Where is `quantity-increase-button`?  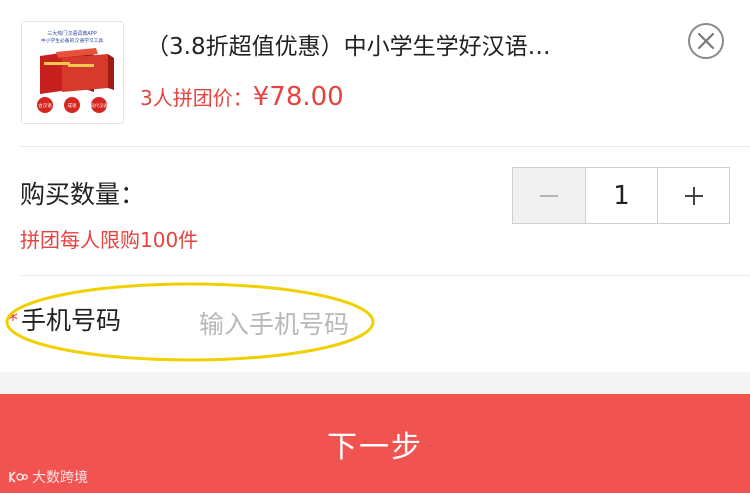 quantity-increase-button is located at coordinates (693, 195).